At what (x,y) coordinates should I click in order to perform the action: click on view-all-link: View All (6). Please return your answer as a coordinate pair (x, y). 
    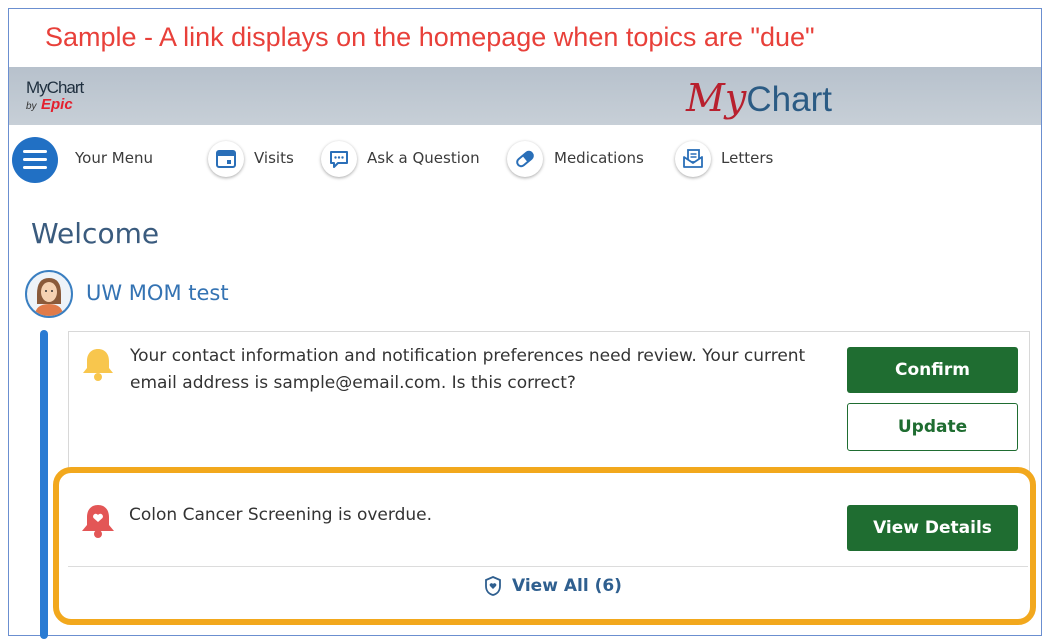
    Looking at the image, I should click on (553, 586).